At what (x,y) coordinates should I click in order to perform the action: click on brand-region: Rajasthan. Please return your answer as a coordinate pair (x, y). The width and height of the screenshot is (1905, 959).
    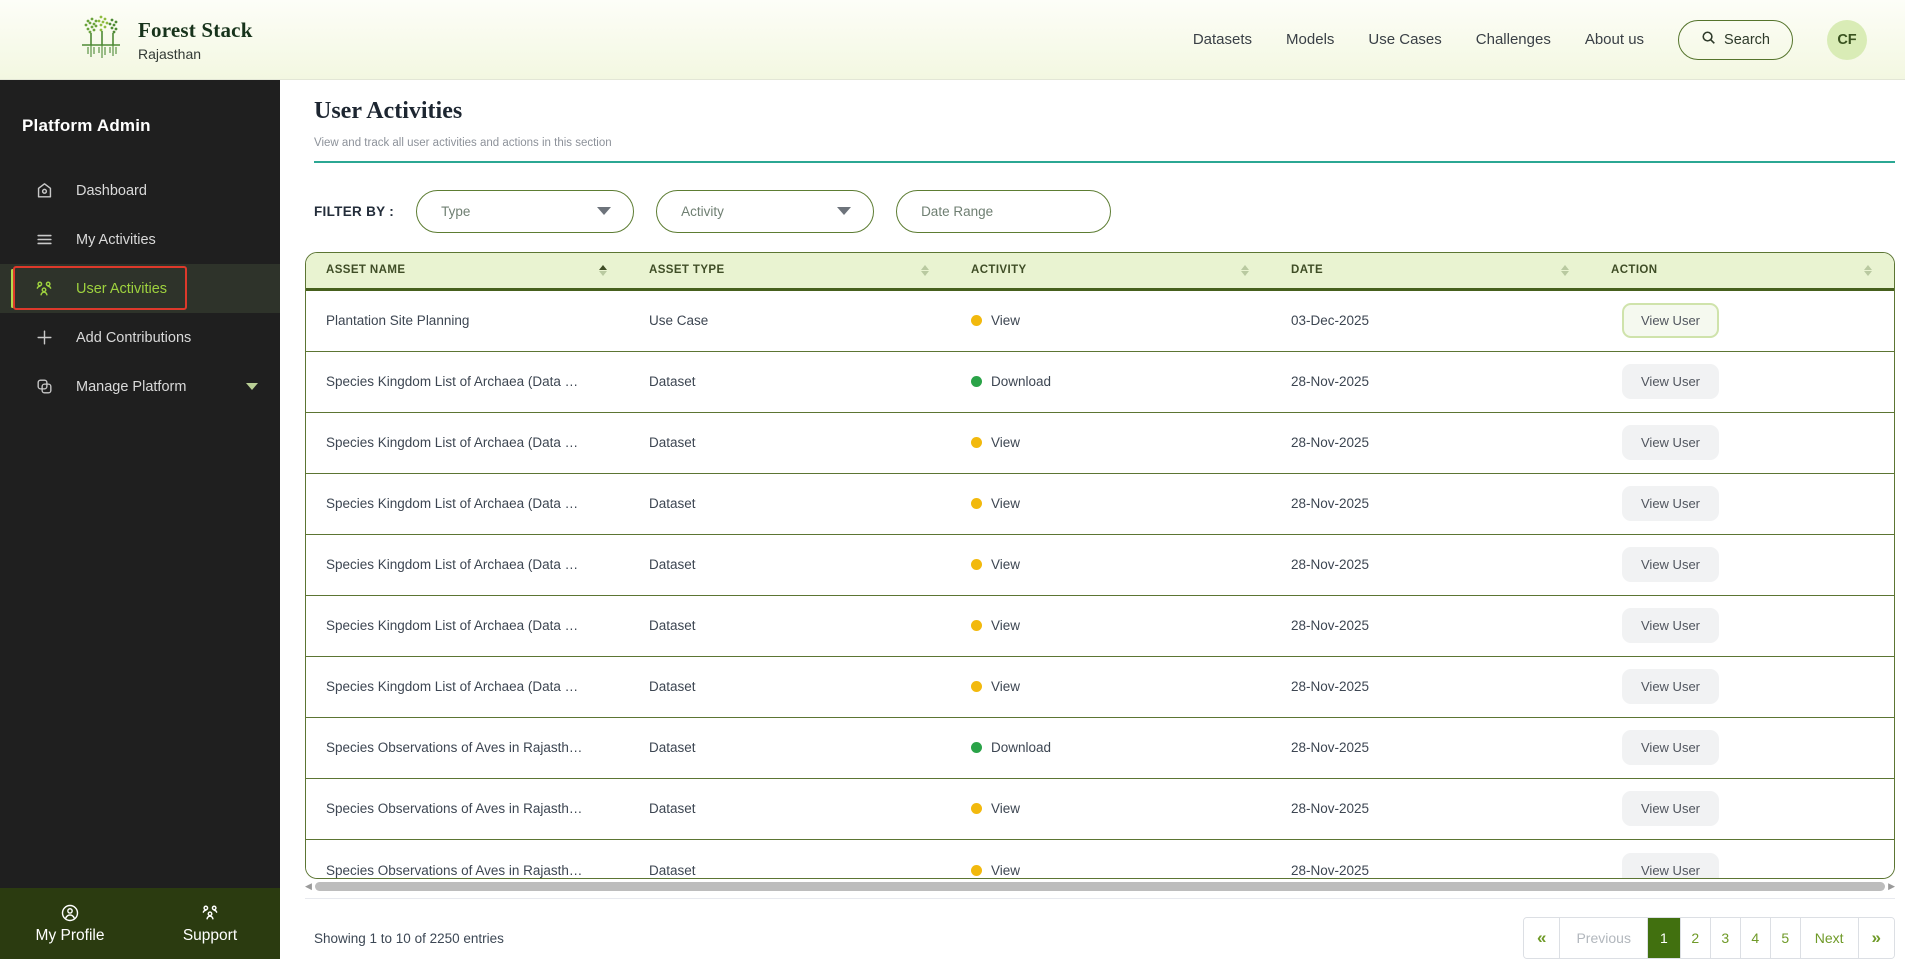
    Looking at the image, I should click on (170, 53).